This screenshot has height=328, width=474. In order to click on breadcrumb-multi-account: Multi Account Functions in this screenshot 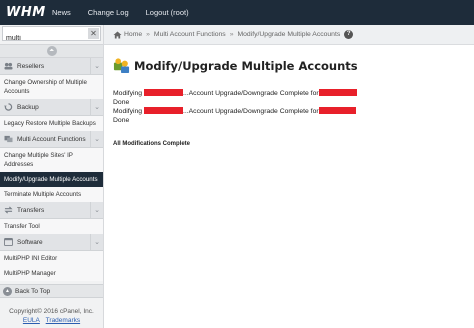, I will do `click(190, 34)`.